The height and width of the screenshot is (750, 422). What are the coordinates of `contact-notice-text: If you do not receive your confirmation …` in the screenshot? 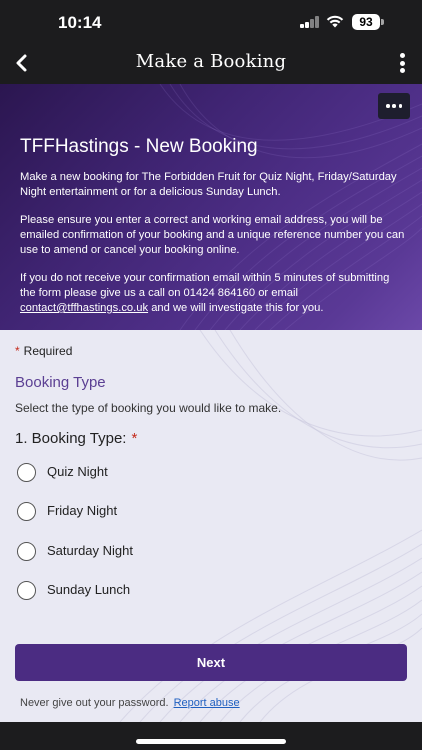 It's located at (205, 285).